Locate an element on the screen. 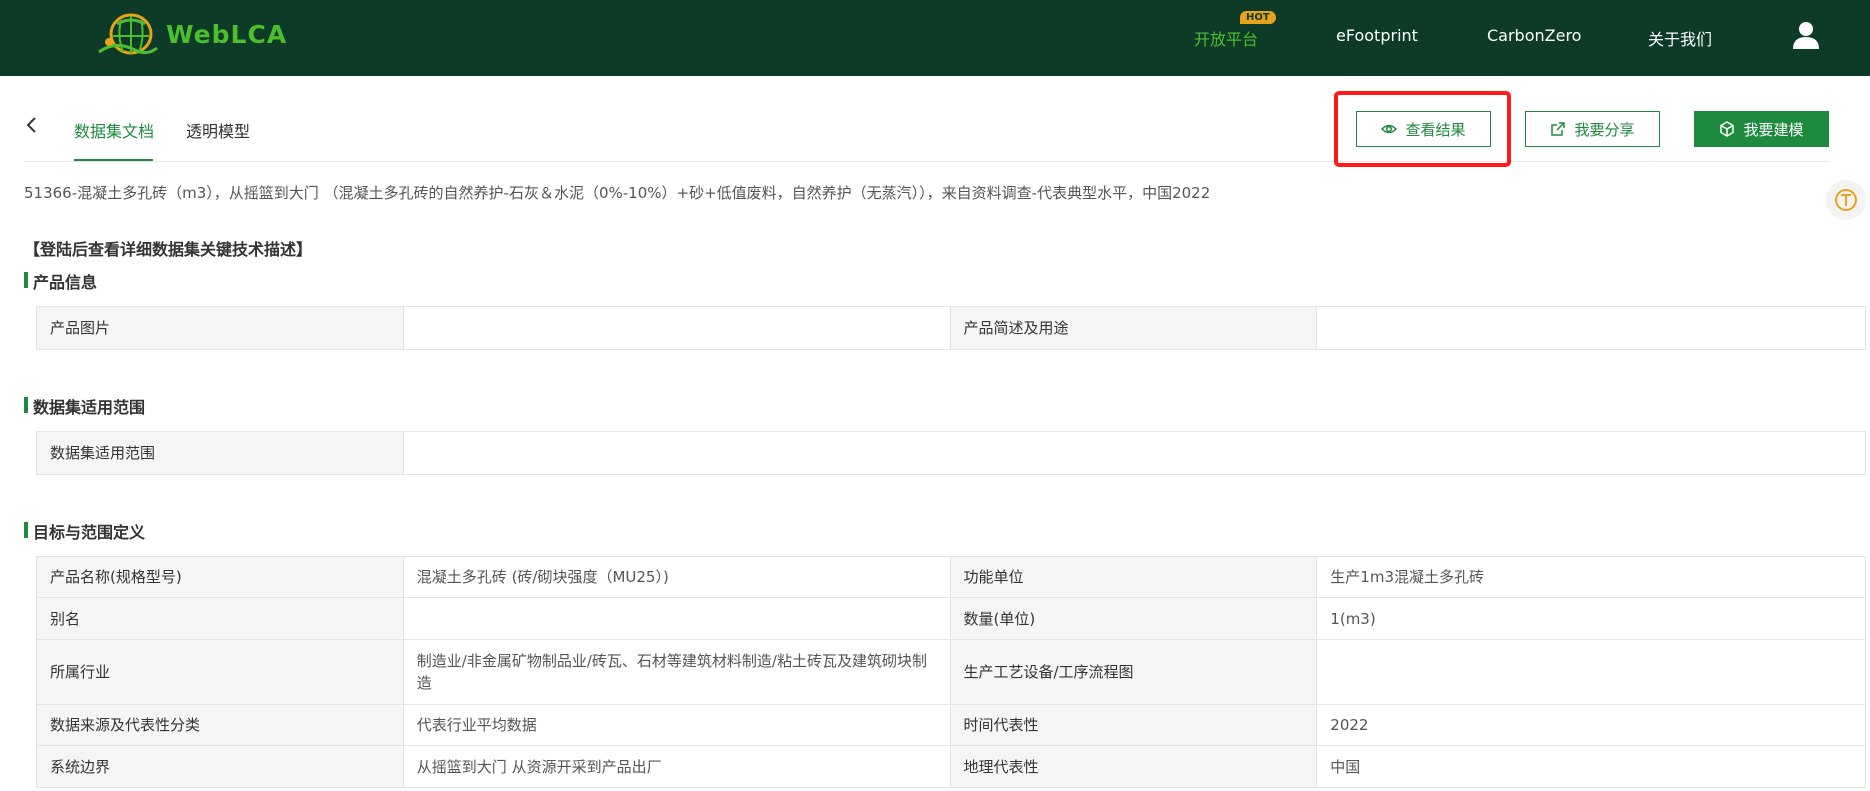 This screenshot has height=791, width=1870. table-label: 别名 is located at coordinates (220, 618).